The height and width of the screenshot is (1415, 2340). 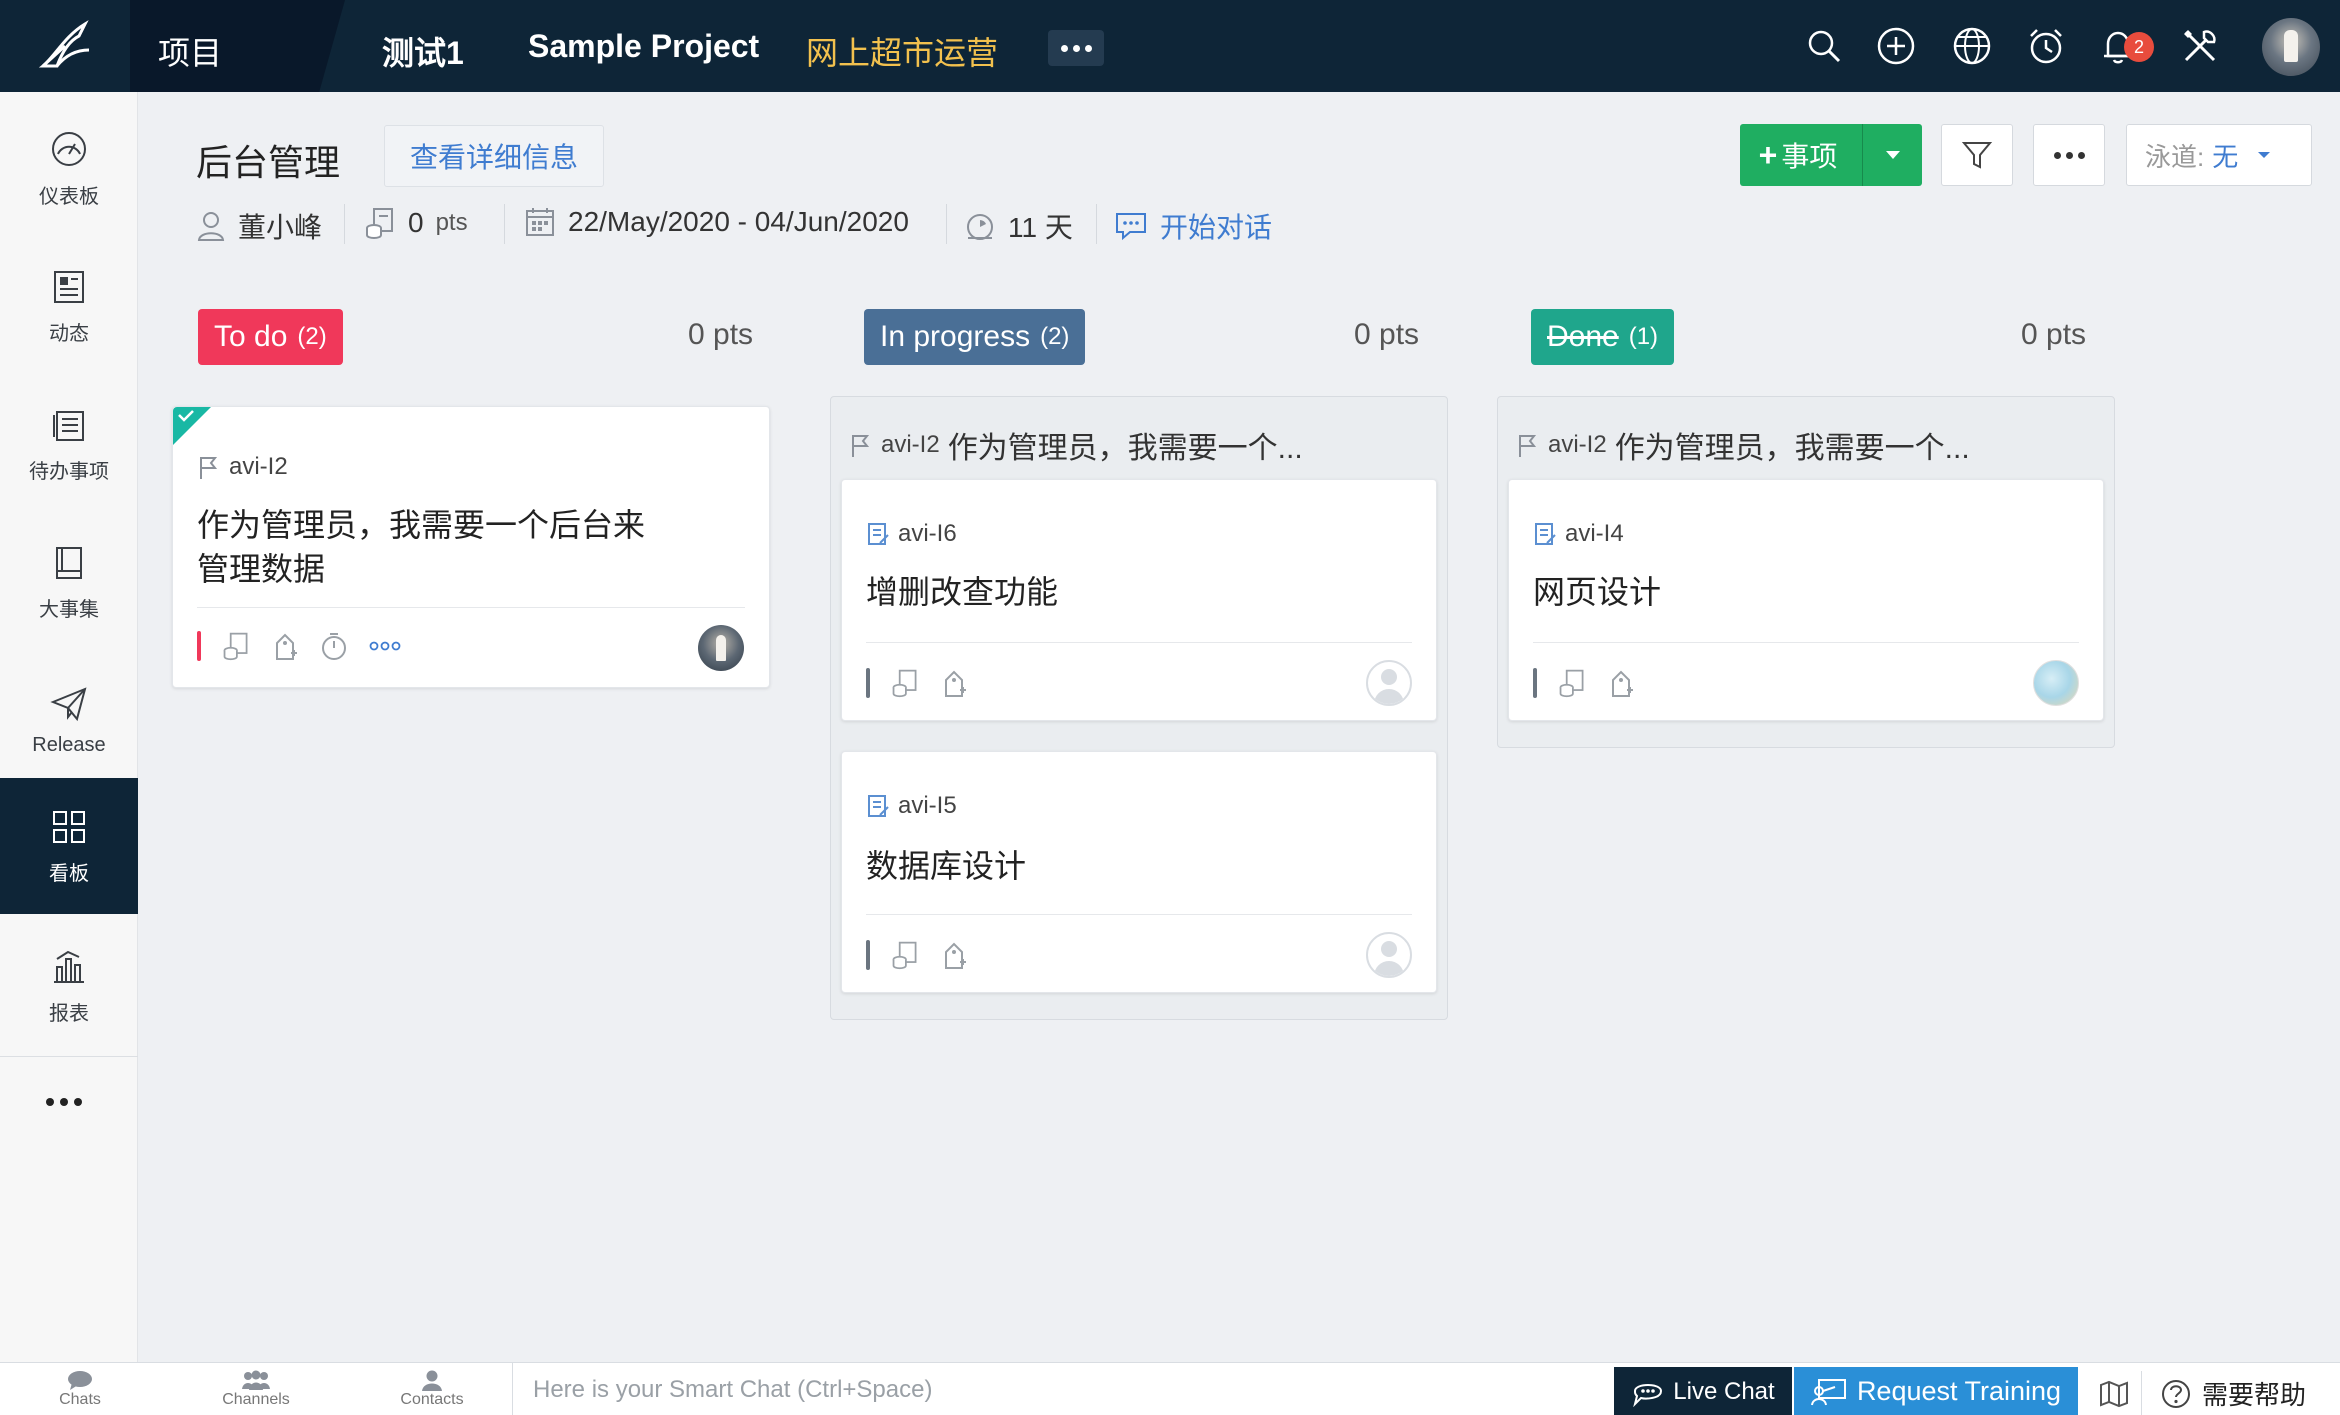 What do you see at coordinates (540, 222) in the screenshot?
I see `calendar-icon` at bounding box center [540, 222].